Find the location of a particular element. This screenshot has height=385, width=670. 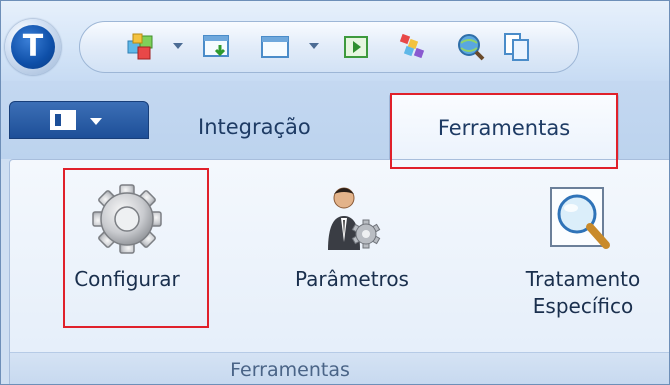

app-menu-button: T is located at coordinates (33, 47).